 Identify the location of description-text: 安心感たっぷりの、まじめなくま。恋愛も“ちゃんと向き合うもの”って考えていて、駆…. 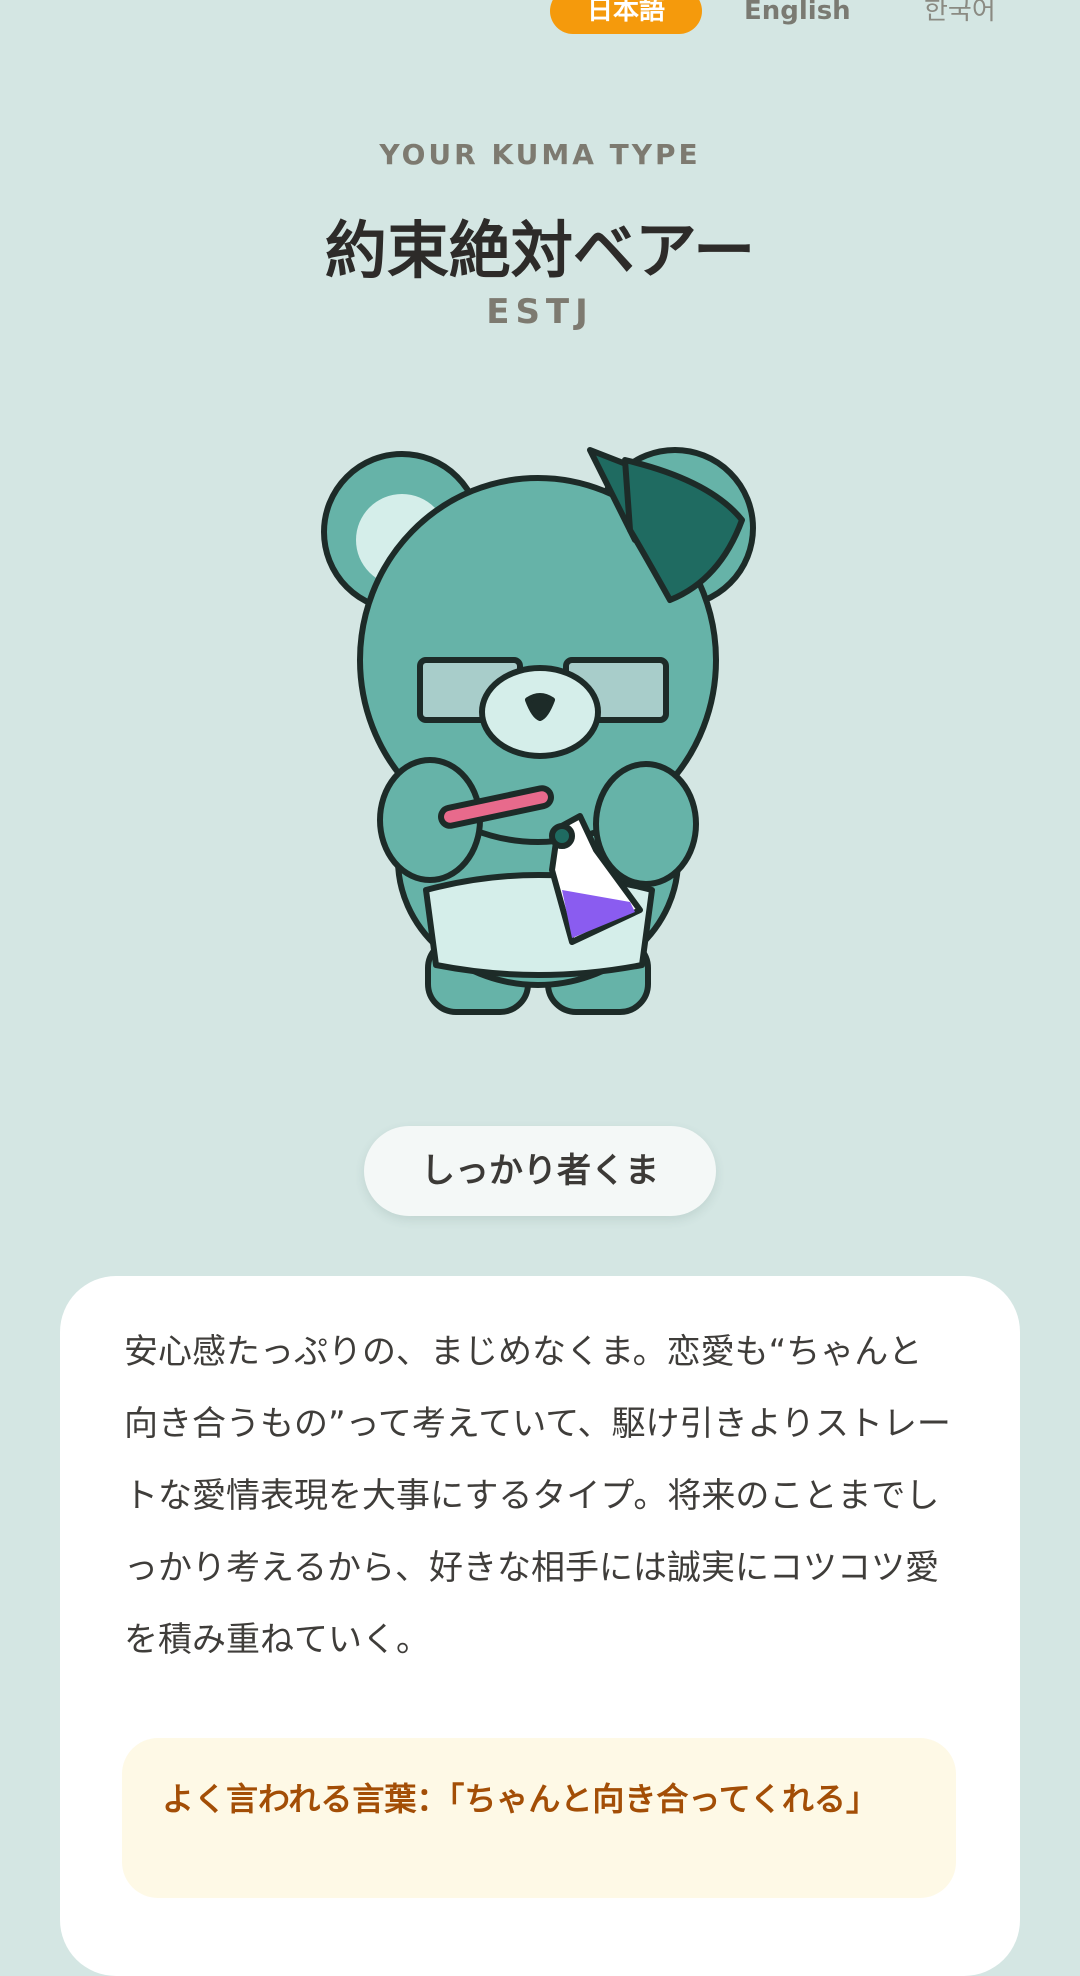
(537, 1496).